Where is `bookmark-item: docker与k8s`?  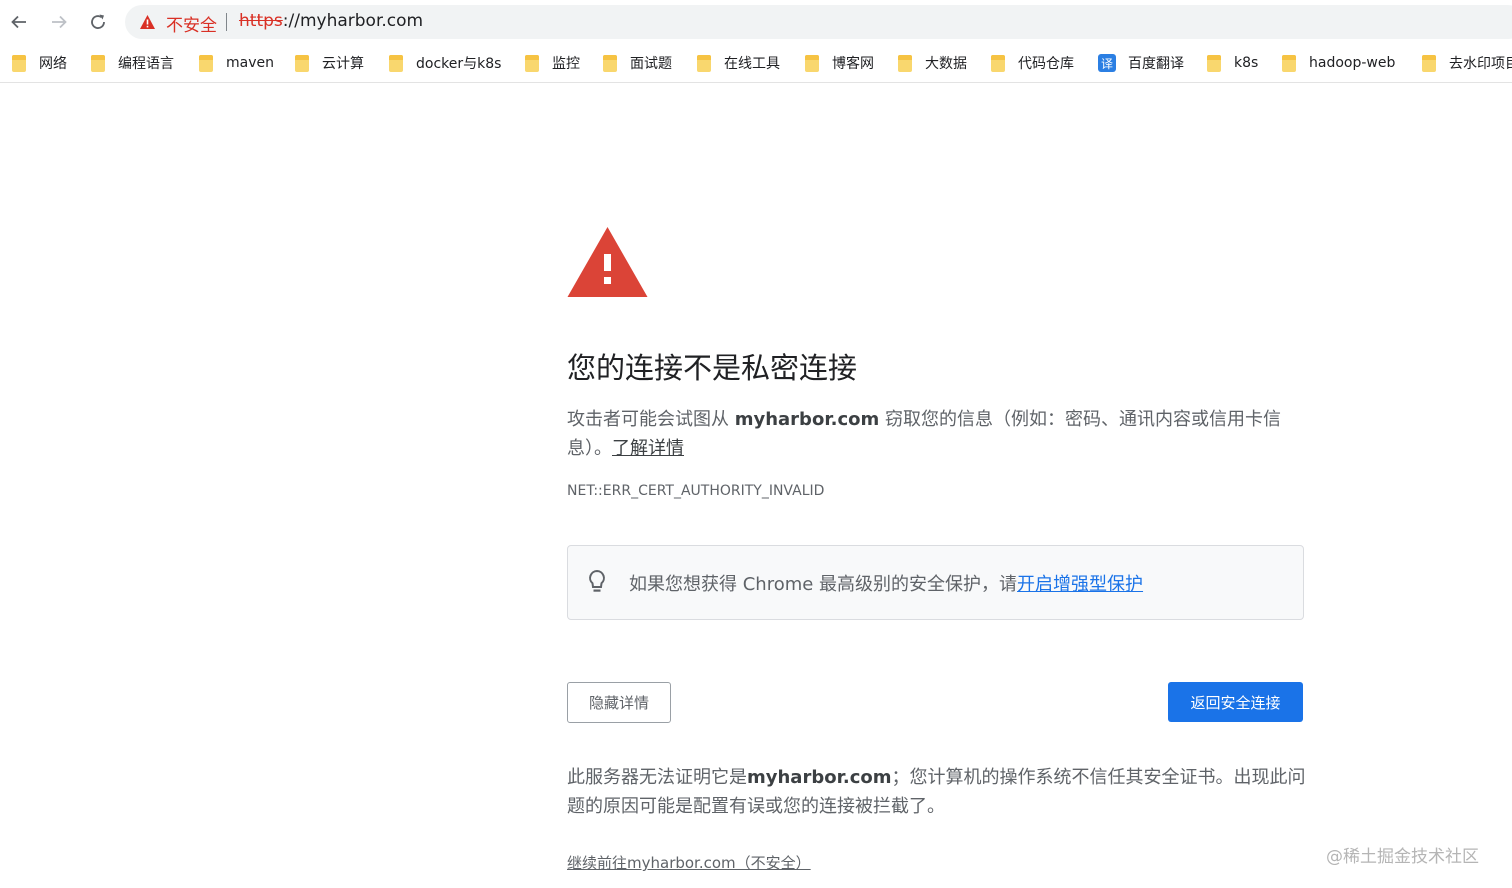
bookmark-item: docker与k8s is located at coordinates (445, 63).